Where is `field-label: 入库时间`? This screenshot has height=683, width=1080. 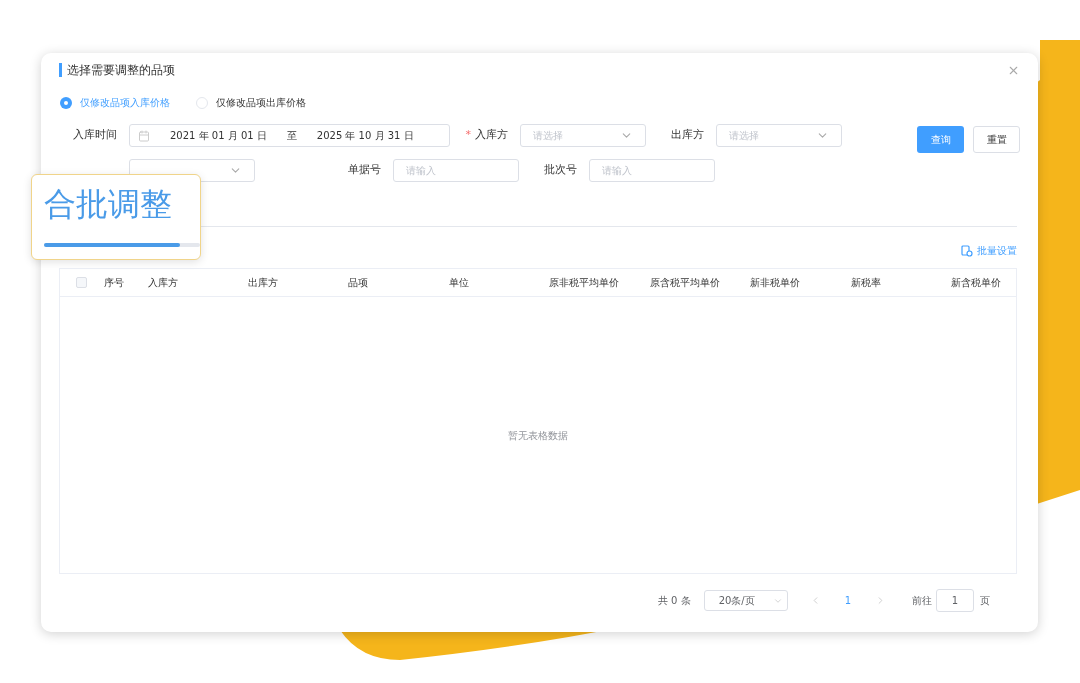
field-label: 入库时间 is located at coordinates (95, 135).